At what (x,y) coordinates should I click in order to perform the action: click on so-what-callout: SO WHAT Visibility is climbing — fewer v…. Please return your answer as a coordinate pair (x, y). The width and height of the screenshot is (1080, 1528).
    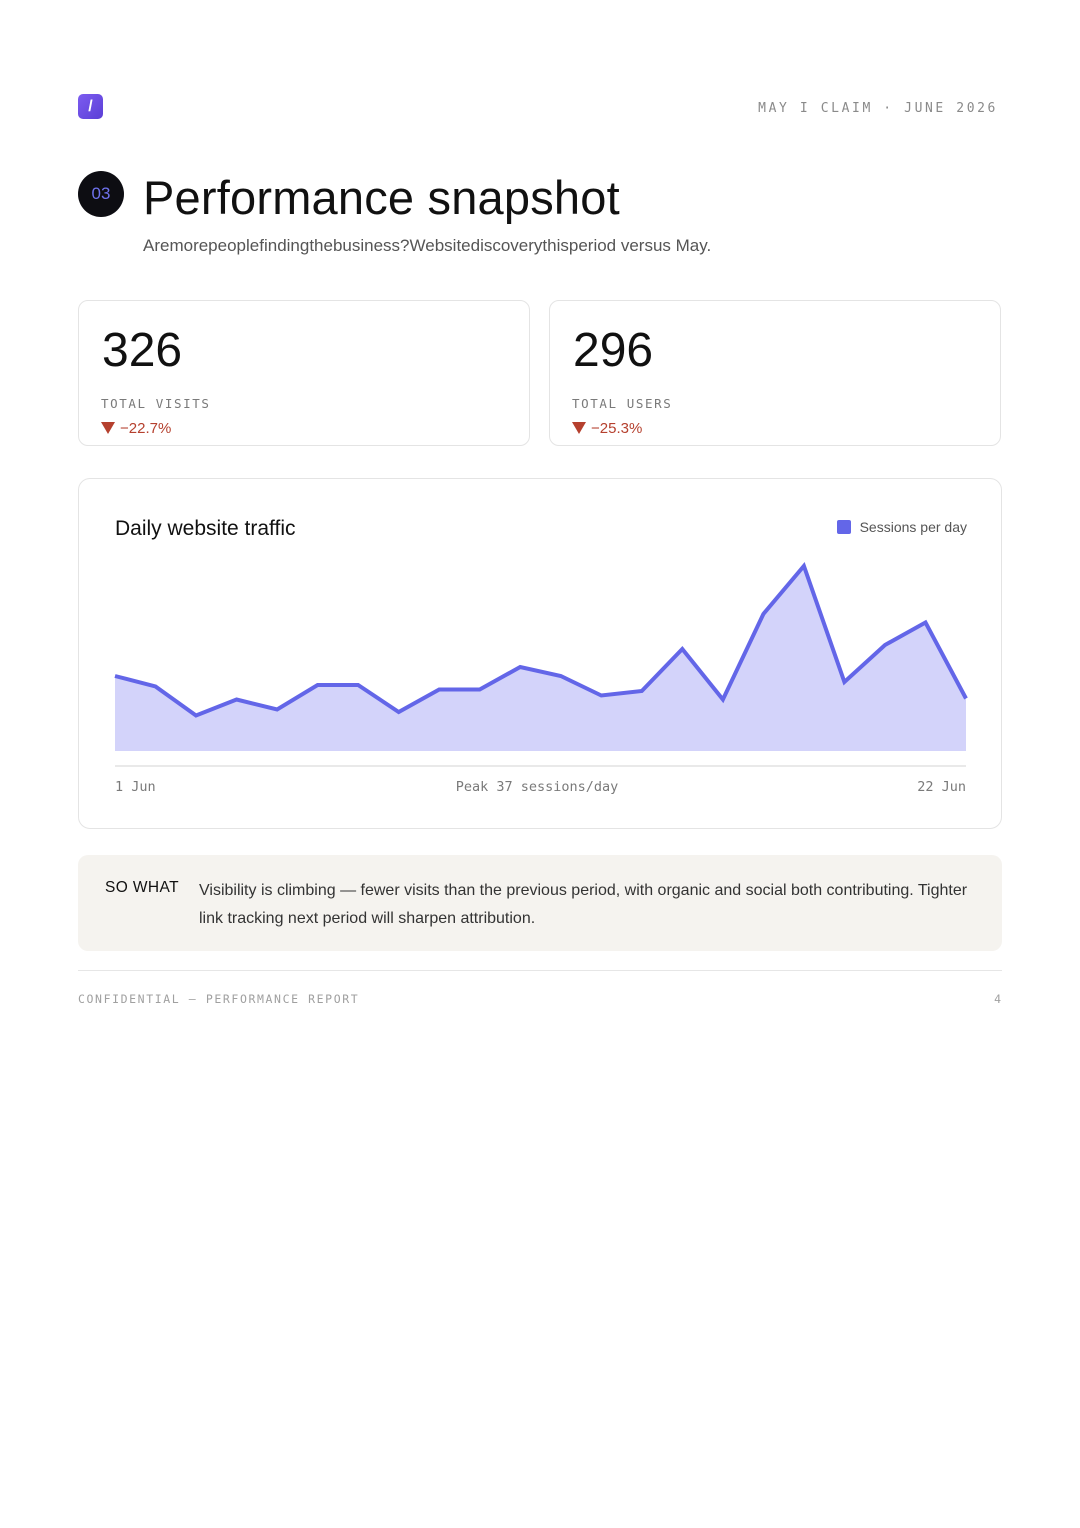
    Looking at the image, I should click on (540, 903).